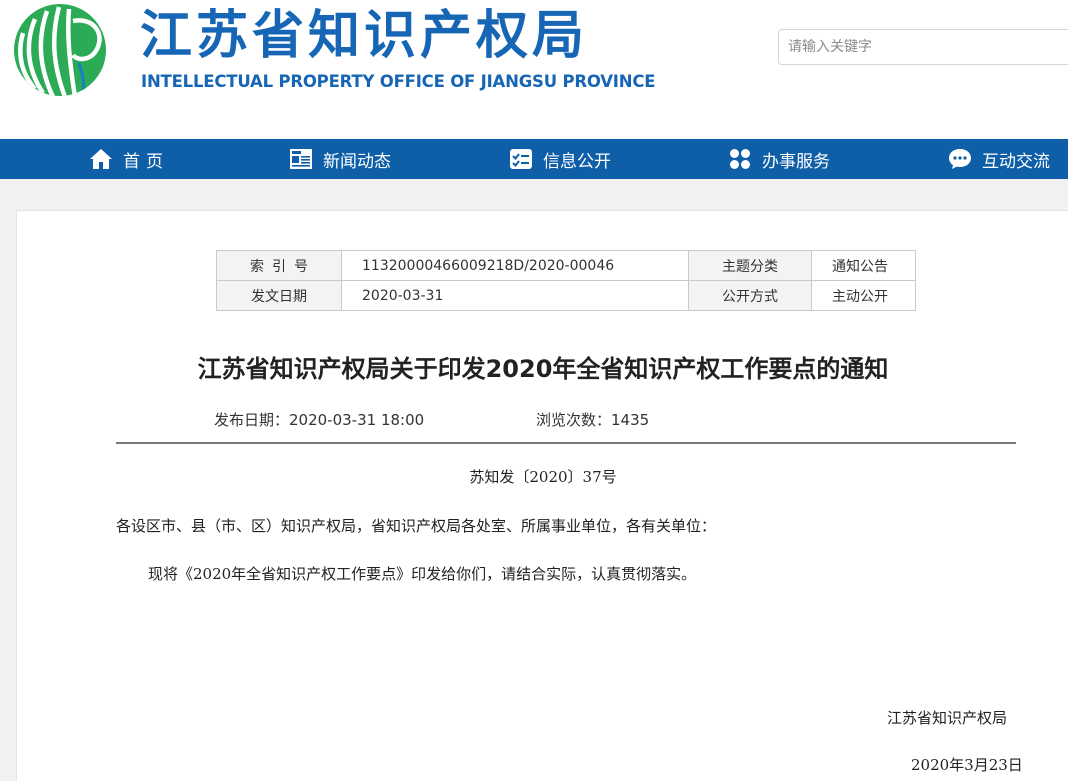 This screenshot has height=781, width=1068. I want to click on meta-label-mode: 公开方式, so click(750, 295).